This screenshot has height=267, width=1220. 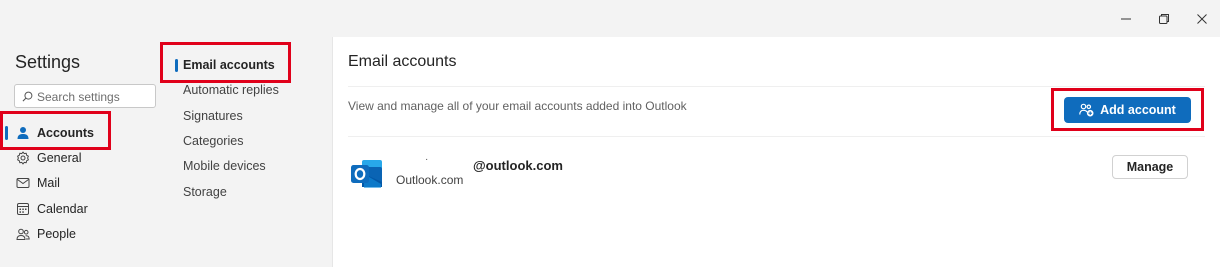 What do you see at coordinates (213, 141) in the screenshot?
I see `subnav-item-label: Categories` at bounding box center [213, 141].